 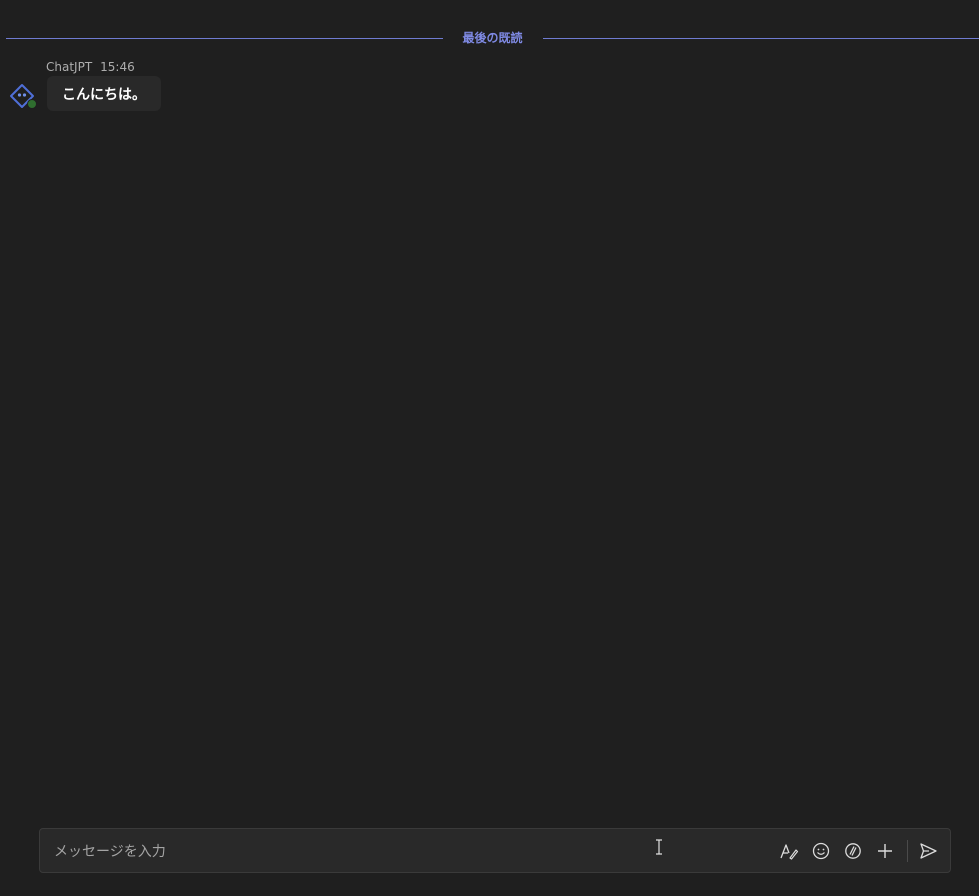 What do you see at coordinates (224, 38) in the screenshot?
I see `divider-line-left` at bounding box center [224, 38].